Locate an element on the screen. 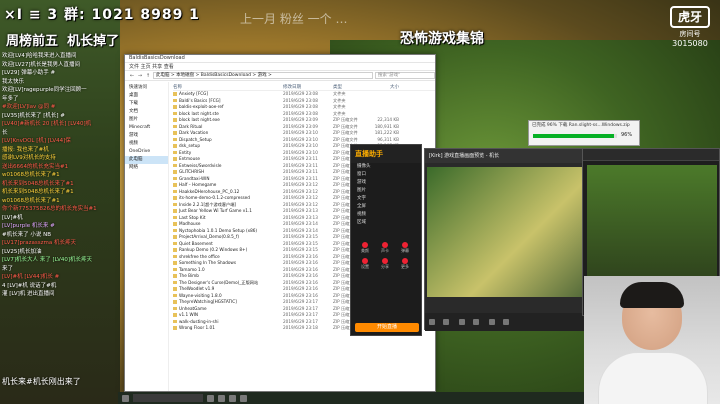 The width and height of the screenshot is (720, 404). windows-taskbar is located at coordinates (351, 398).